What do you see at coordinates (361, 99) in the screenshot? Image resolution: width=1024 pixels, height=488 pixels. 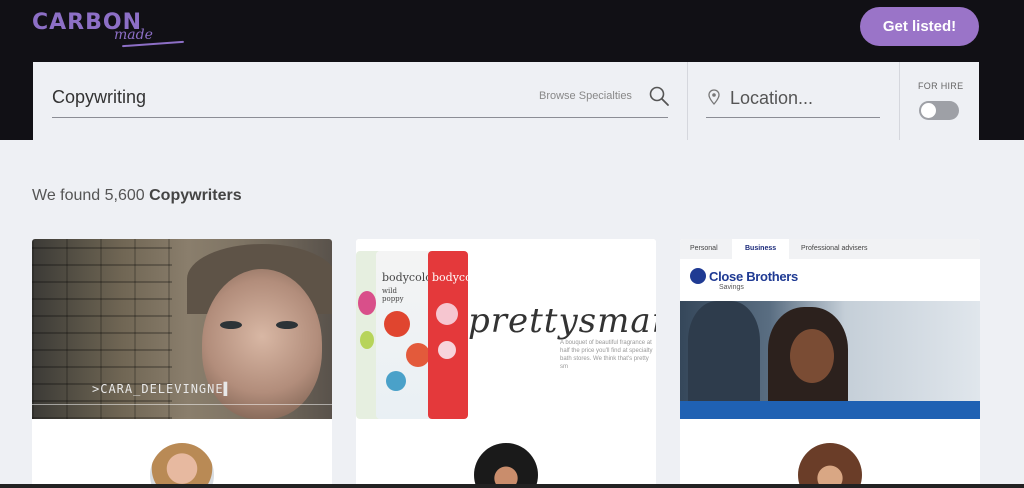 I see `specialty-search-field: Copywriting Browse Specialties` at bounding box center [361, 99].